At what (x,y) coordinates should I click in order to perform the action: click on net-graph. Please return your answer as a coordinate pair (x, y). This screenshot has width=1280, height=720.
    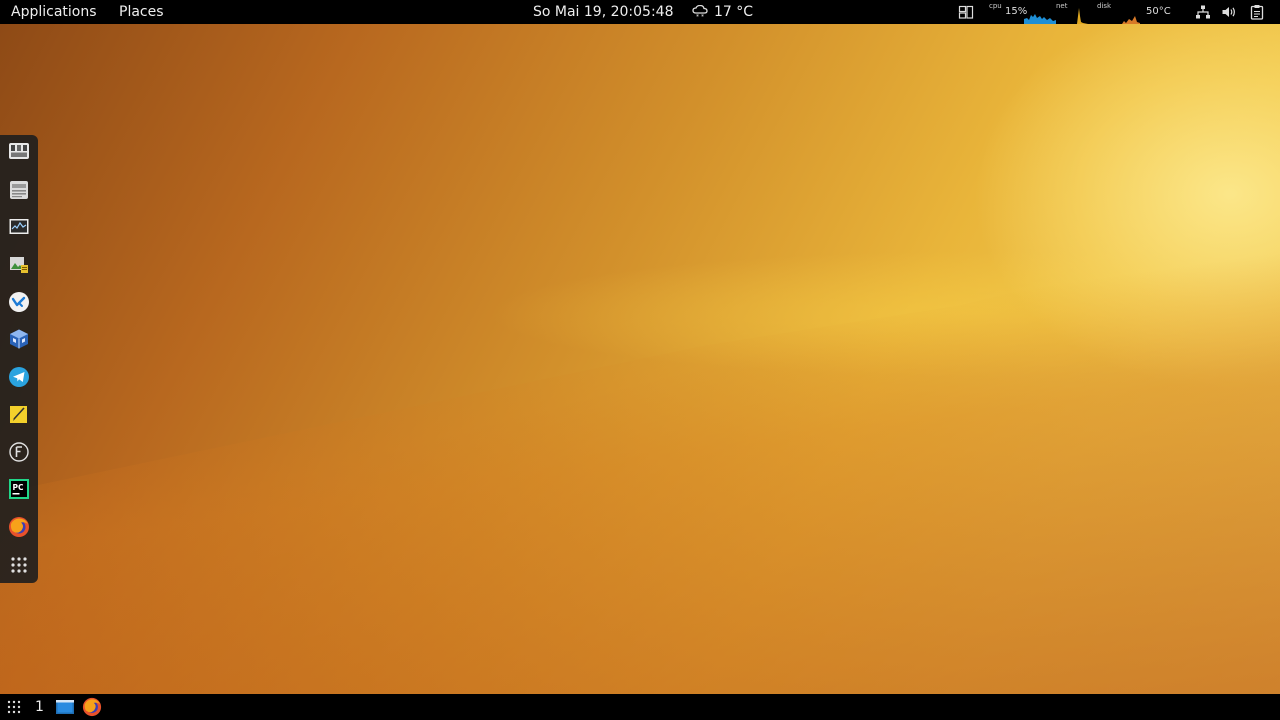
    Looking at the image, I should click on (1083, 13).